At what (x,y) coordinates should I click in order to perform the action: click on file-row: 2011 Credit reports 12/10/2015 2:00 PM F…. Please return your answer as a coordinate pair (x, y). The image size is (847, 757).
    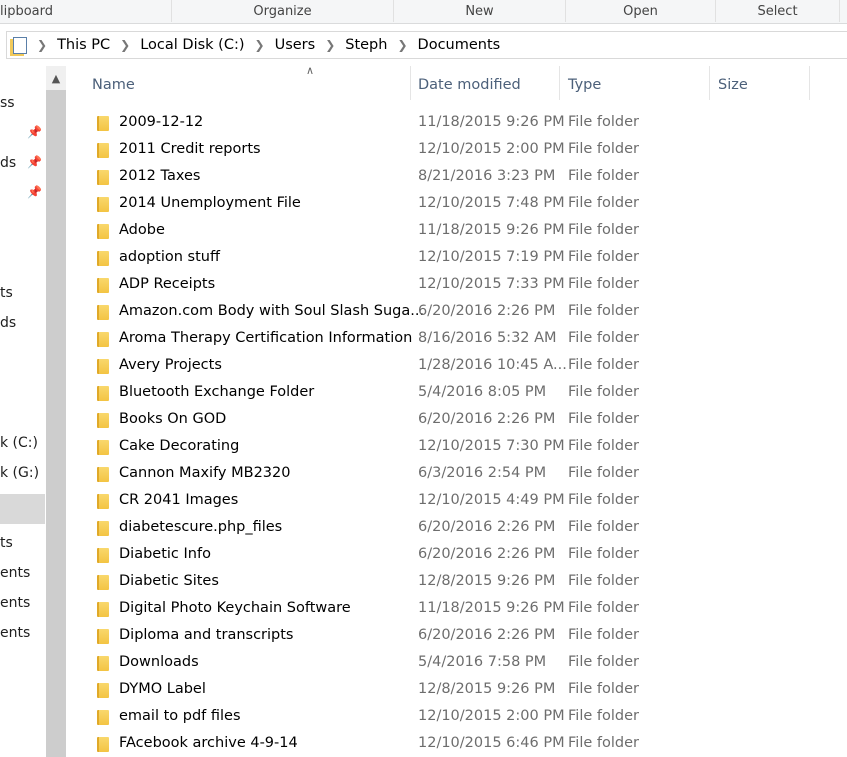
    Looking at the image, I should click on (456, 149).